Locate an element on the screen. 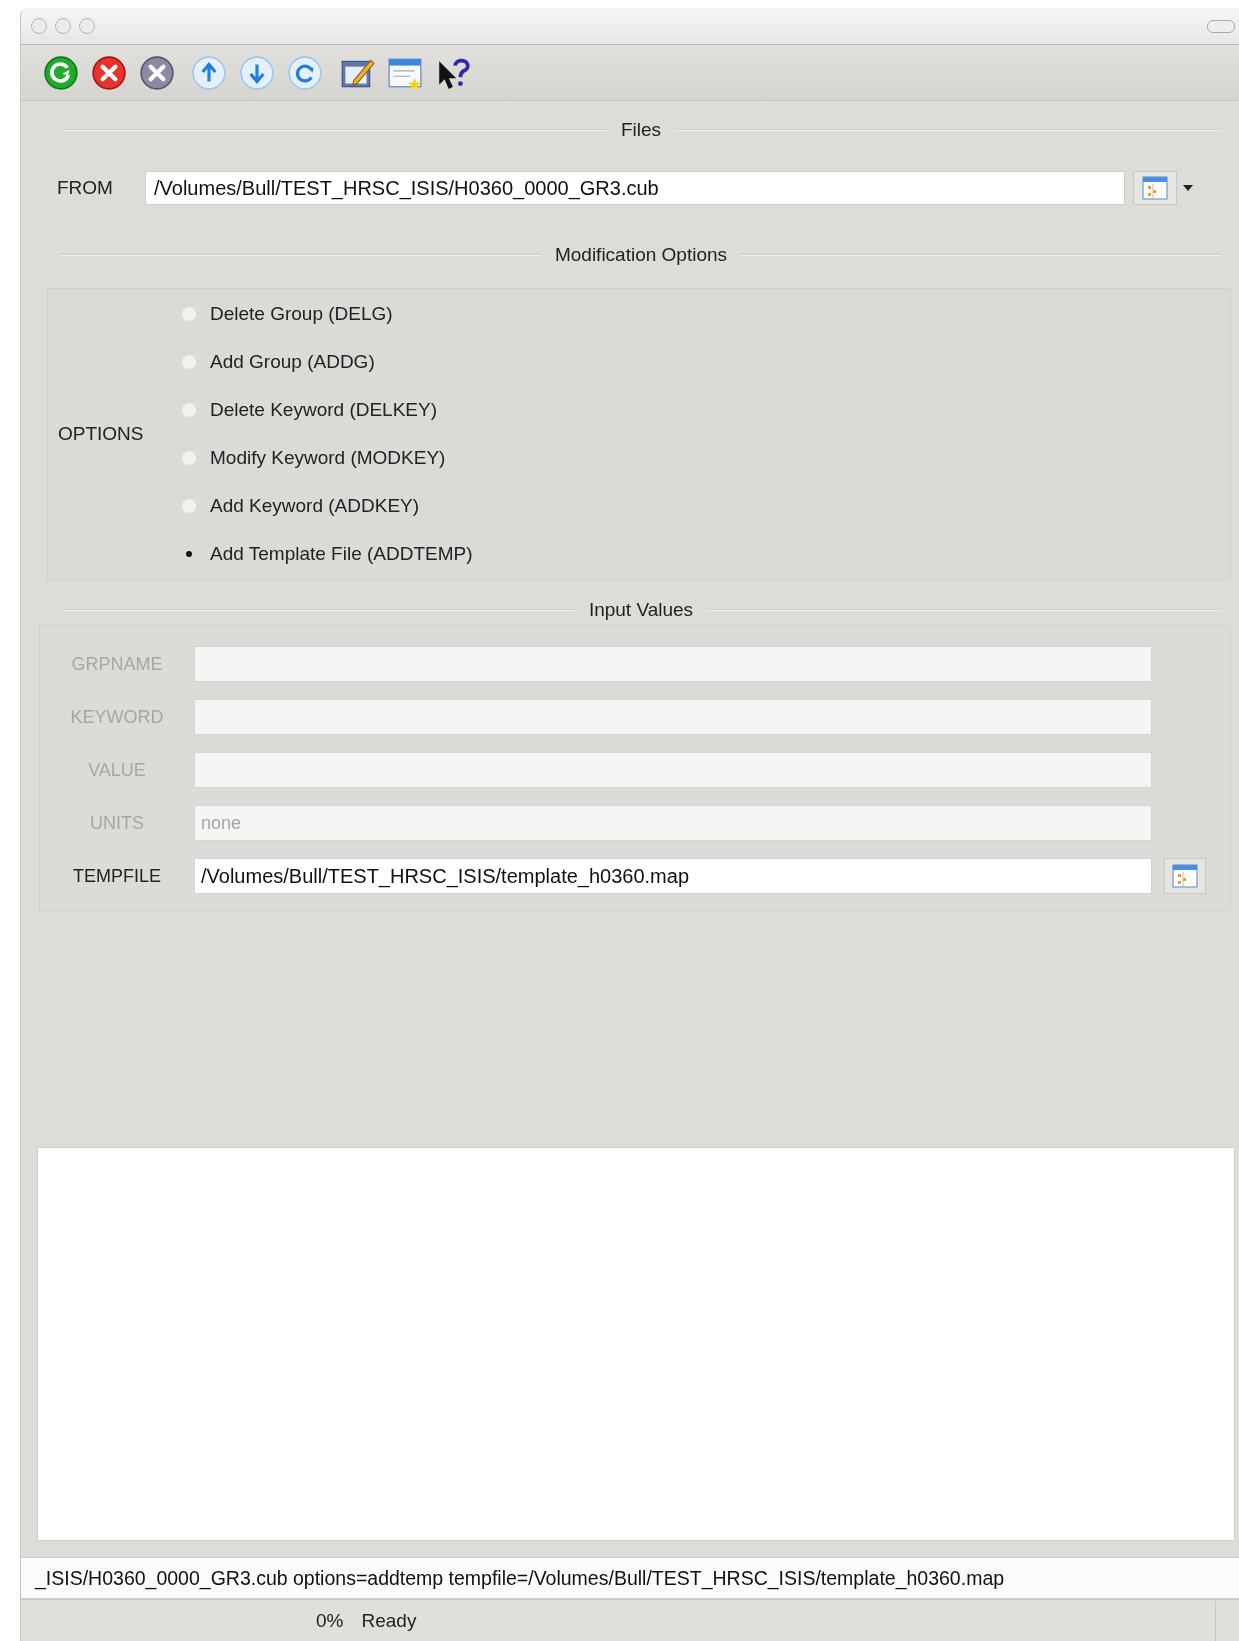 This screenshot has height=1641, width=1239. group-title: Files is located at coordinates (641, 130).